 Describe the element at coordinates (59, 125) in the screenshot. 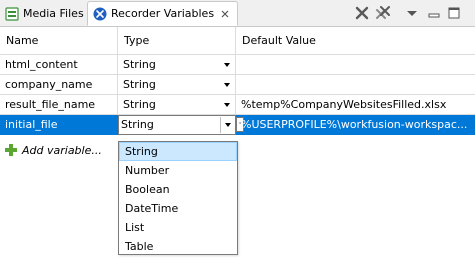

I see `variable-name-cell: initial_file` at that location.